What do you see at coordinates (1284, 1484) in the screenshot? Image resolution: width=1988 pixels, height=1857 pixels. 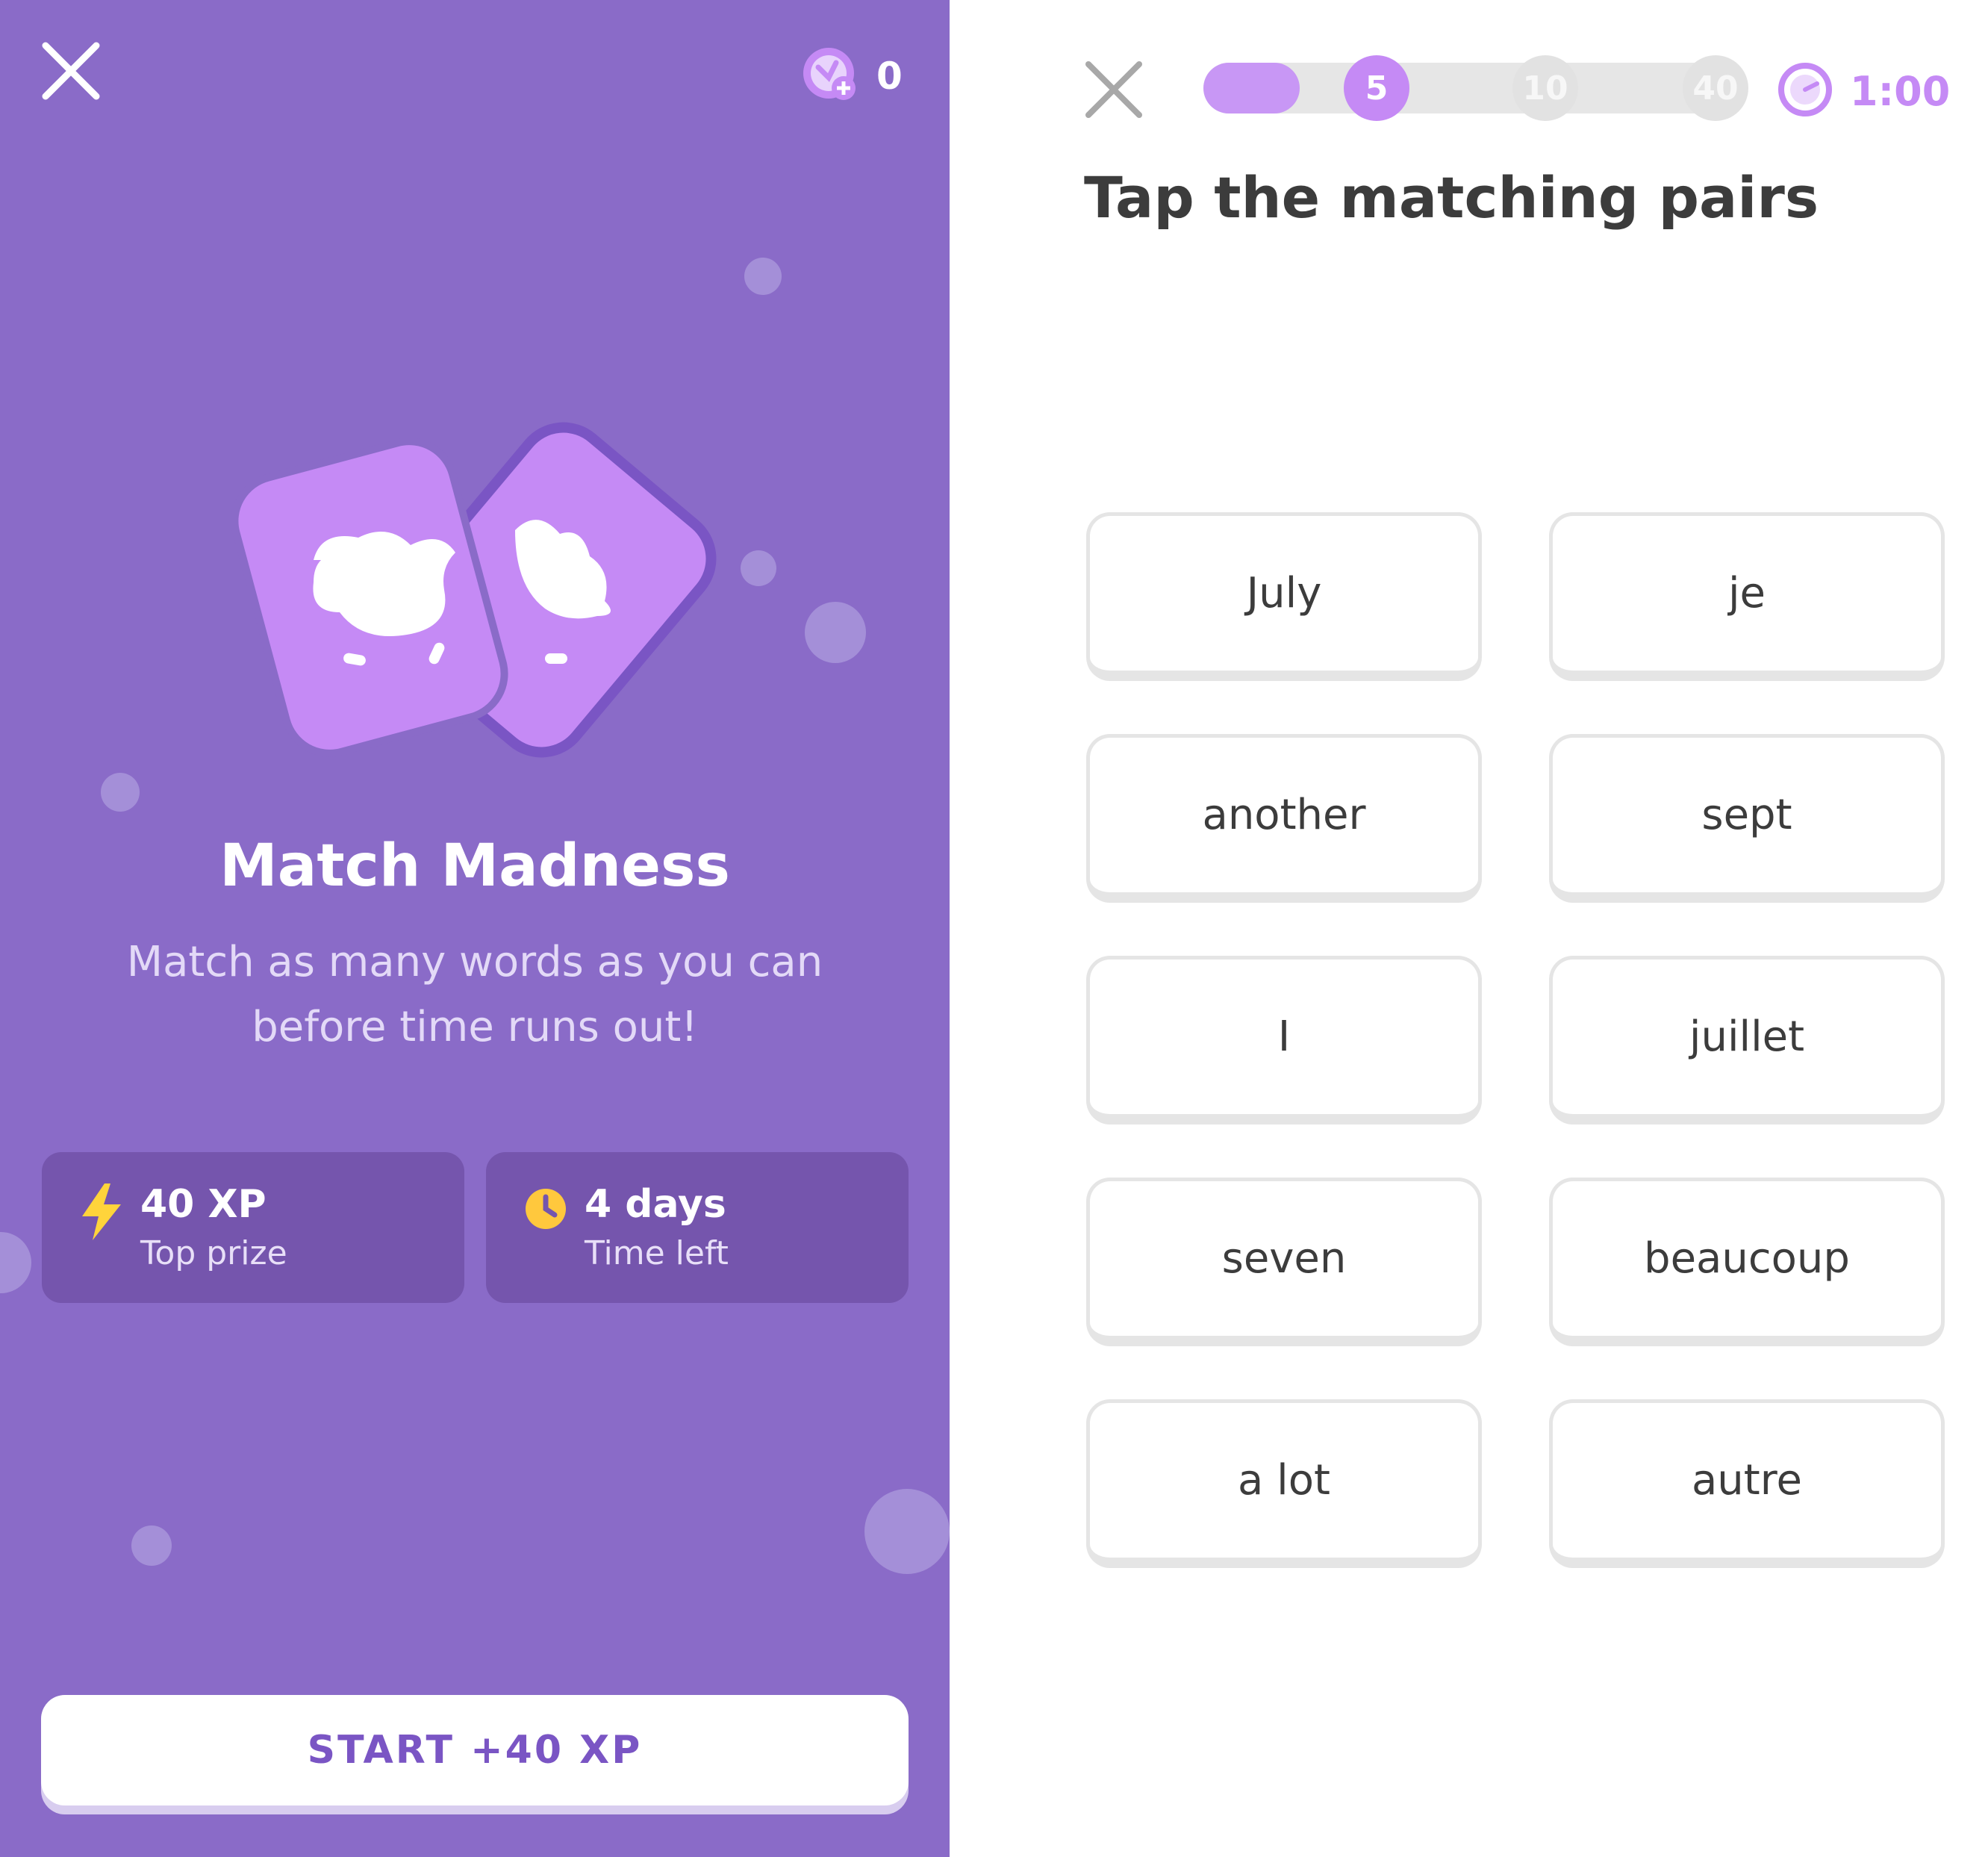 I see `word-tile: a lot` at bounding box center [1284, 1484].